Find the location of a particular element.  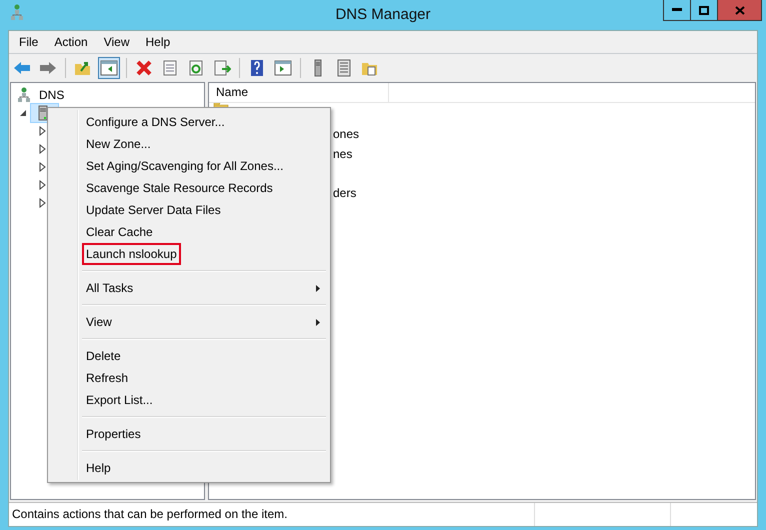

menu-item: File is located at coordinates (28, 42).